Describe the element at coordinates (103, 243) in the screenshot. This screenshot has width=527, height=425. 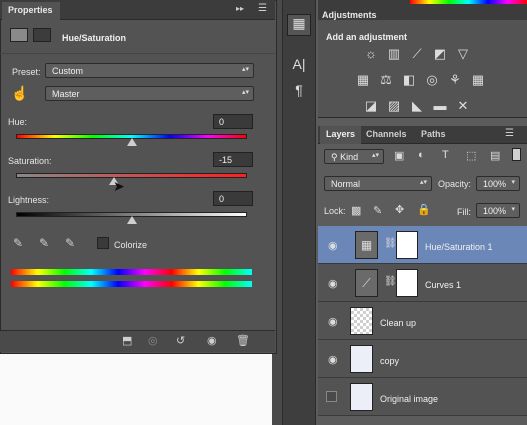
I see `colorize-checkbox` at that location.